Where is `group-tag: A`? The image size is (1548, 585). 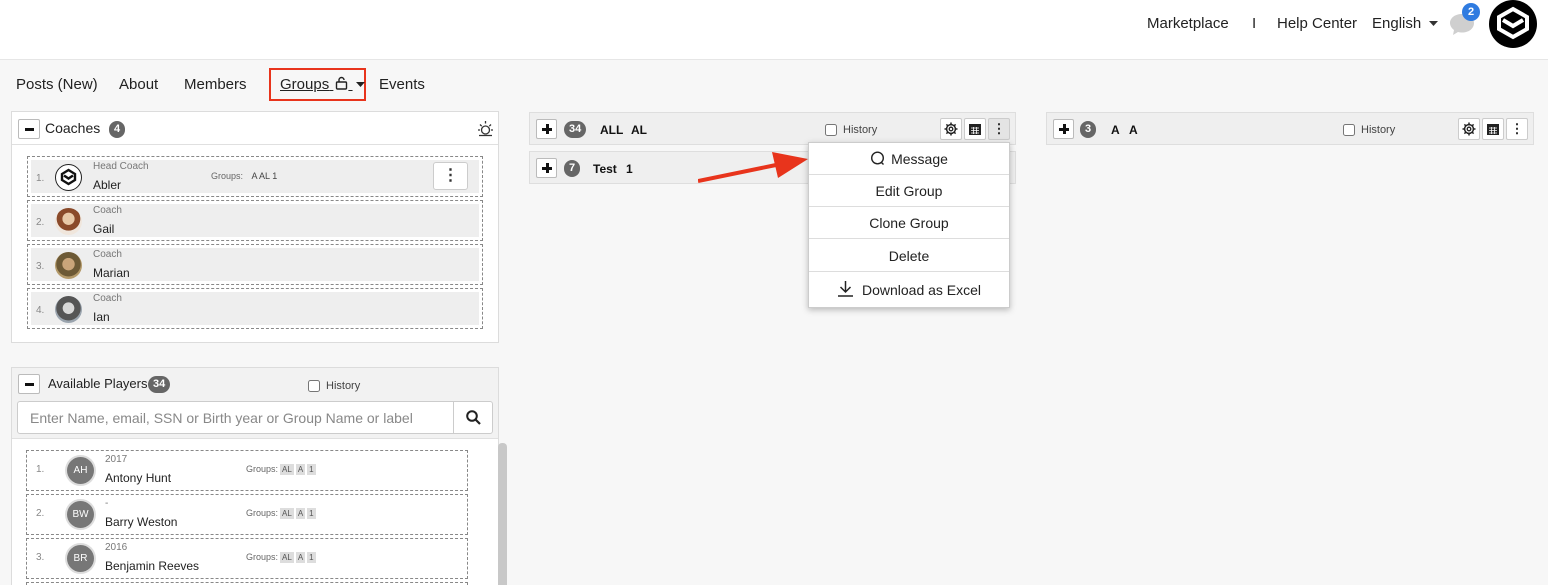
group-tag: A is located at coordinates (300, 469).